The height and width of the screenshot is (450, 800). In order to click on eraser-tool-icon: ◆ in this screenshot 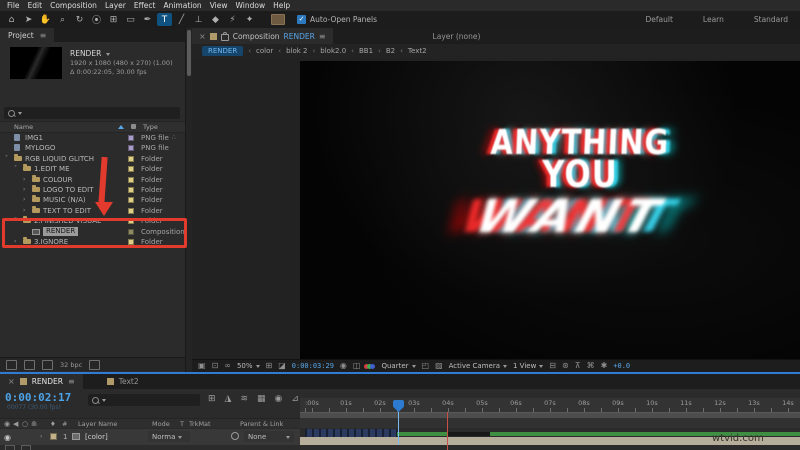, I will do `click(215, 19)`.